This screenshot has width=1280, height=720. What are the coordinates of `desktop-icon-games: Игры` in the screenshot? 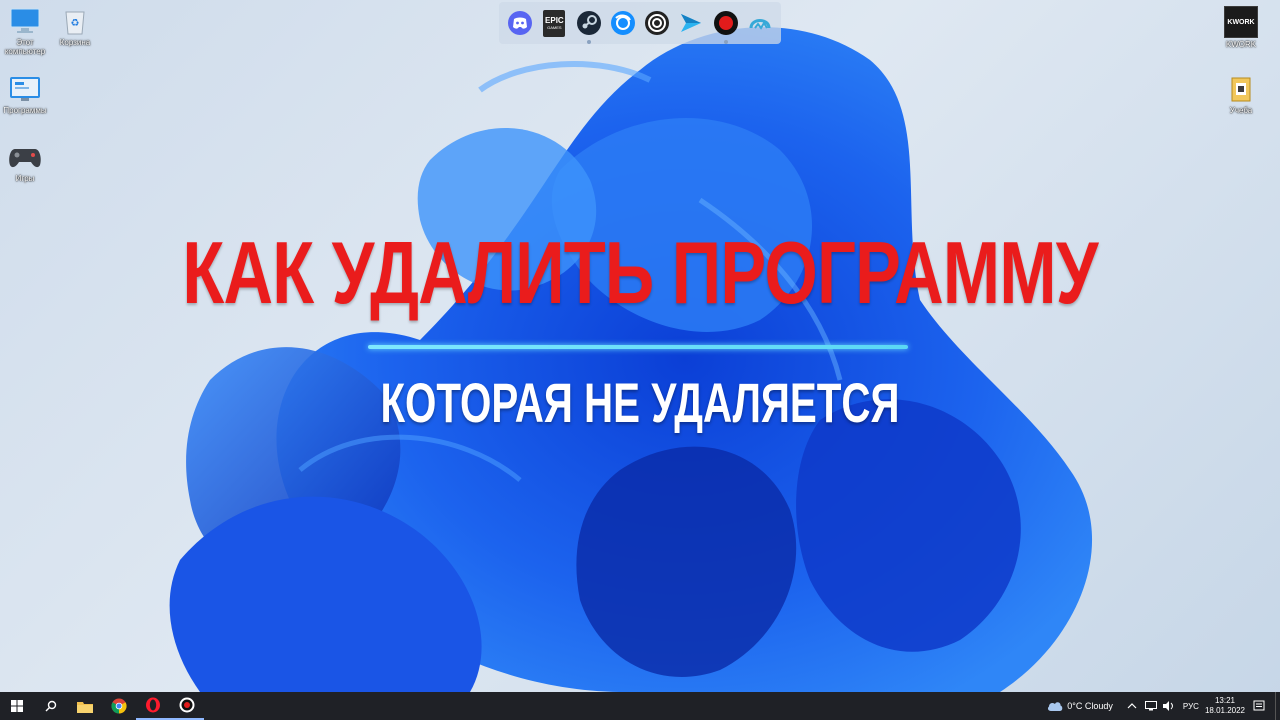 It's located at (27, 162).